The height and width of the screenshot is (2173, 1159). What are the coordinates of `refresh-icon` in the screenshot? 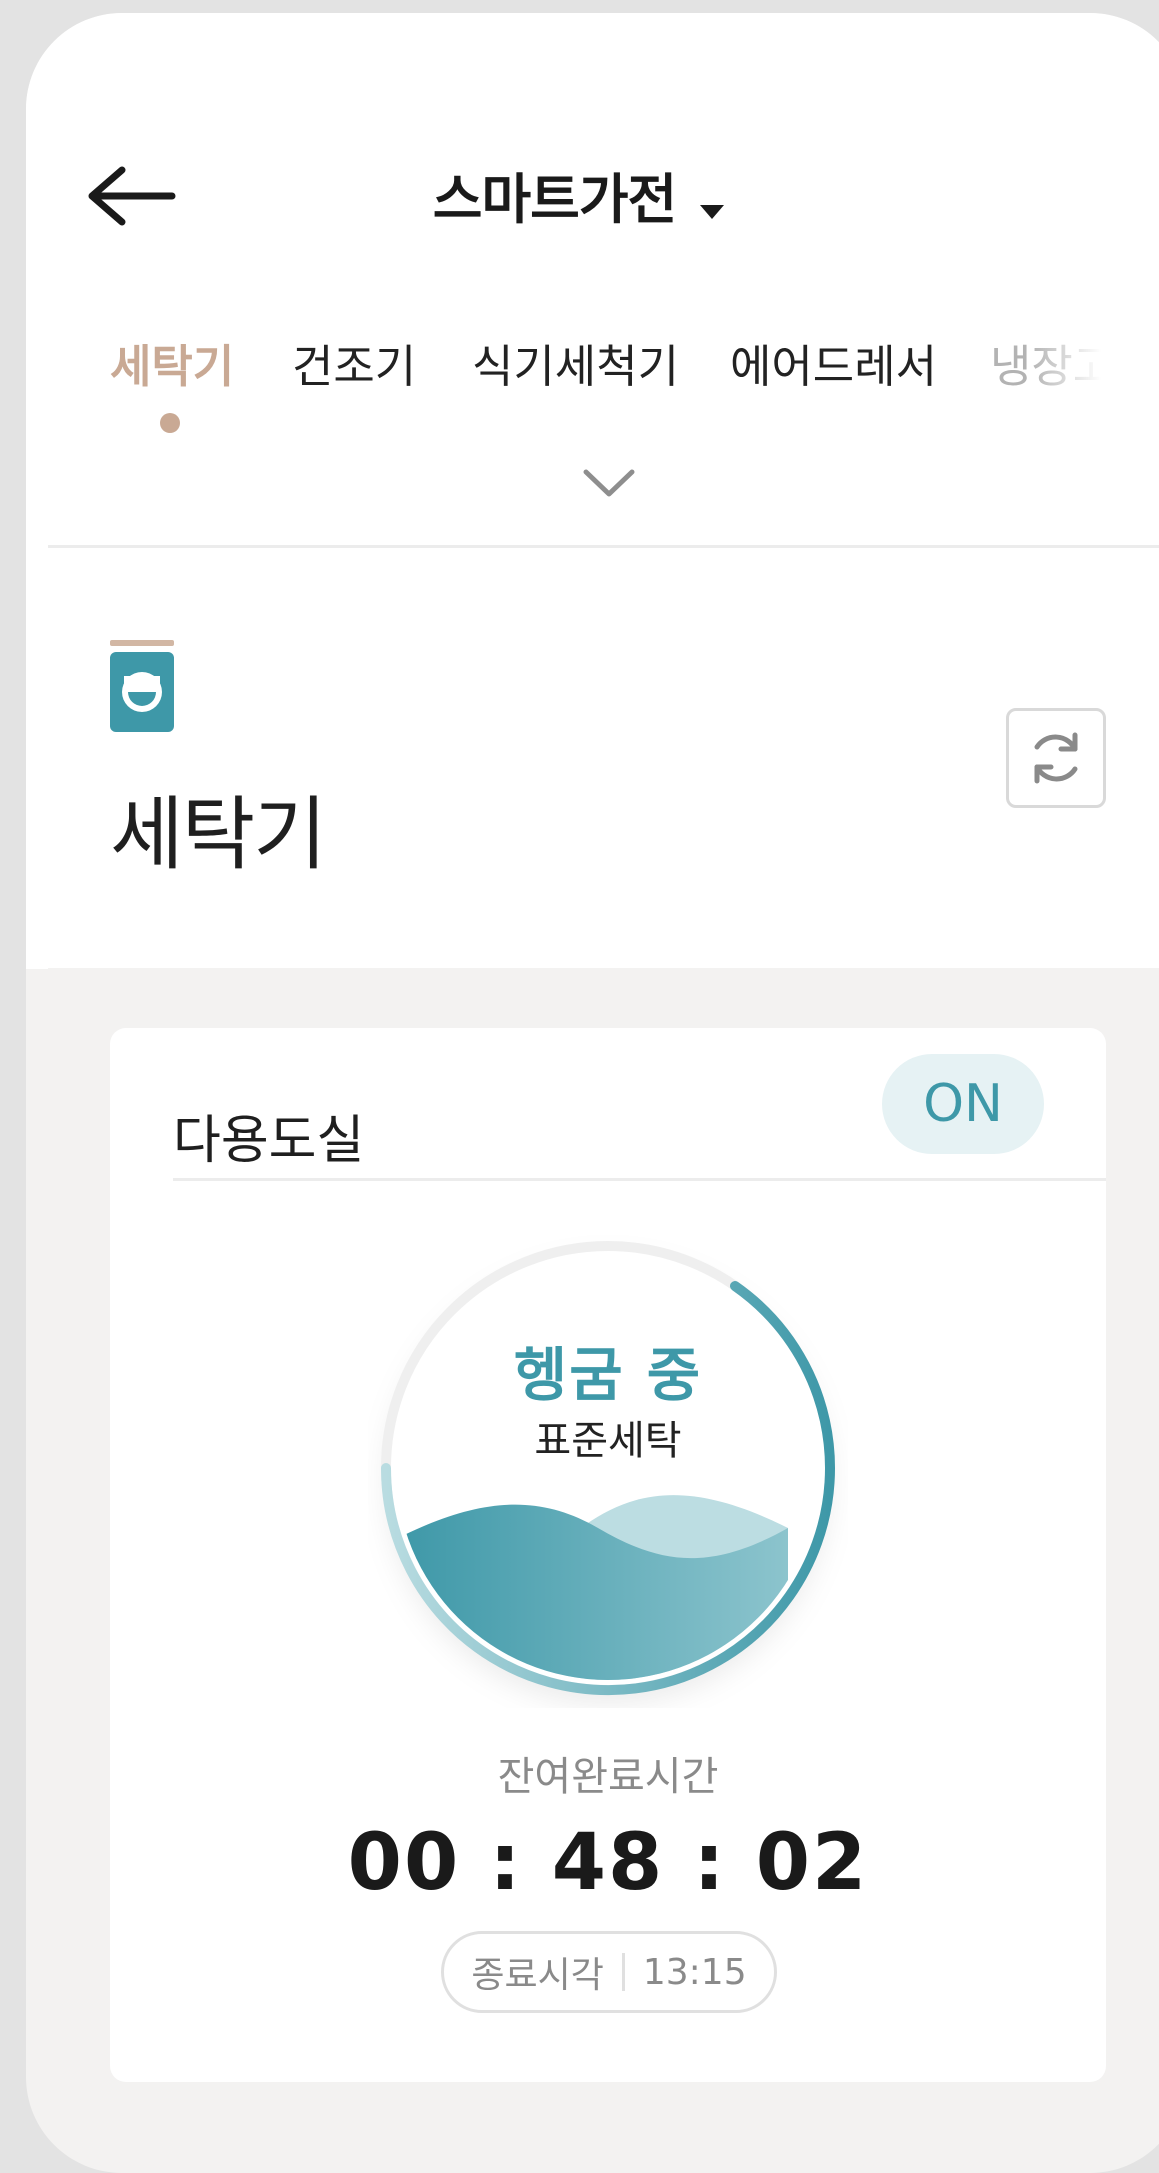 It's located at (1056, 758).